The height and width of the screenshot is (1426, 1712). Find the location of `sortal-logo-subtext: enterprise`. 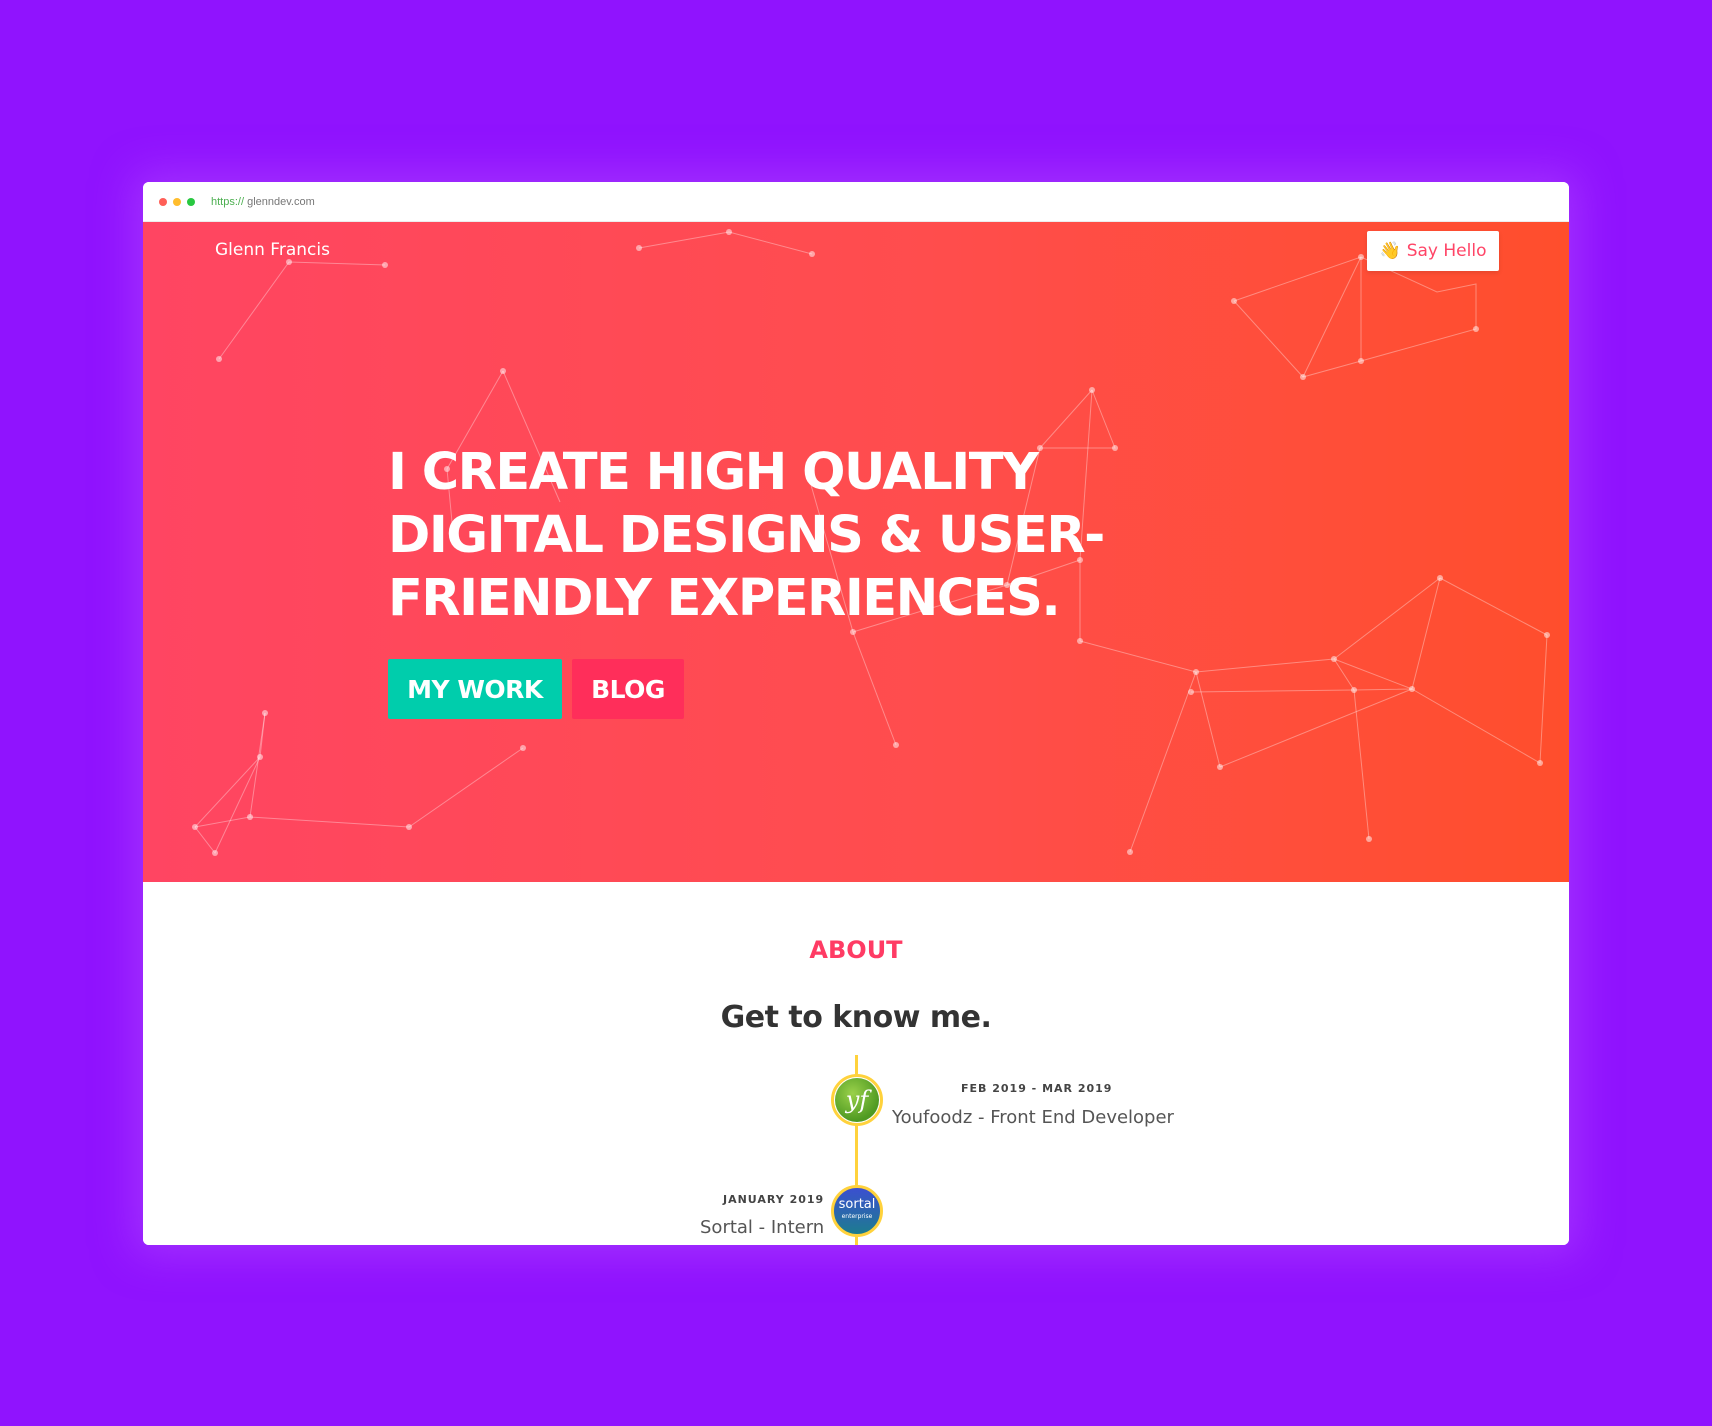

sortal-logo-subtext: enterprise is located at coordinates (857, 1216).